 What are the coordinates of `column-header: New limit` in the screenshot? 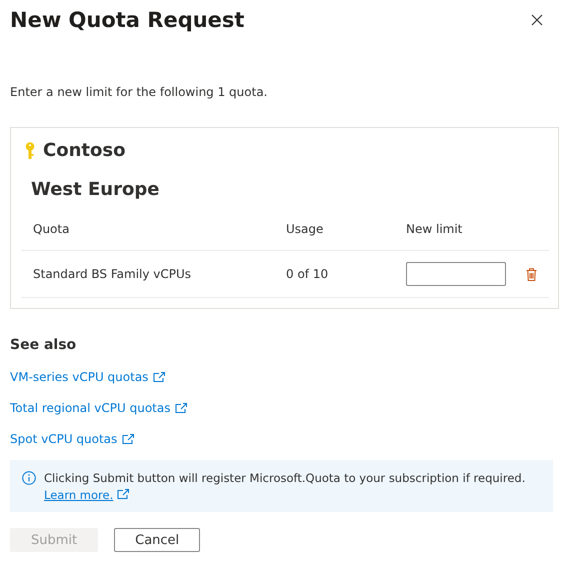 It's located at (454, 236).